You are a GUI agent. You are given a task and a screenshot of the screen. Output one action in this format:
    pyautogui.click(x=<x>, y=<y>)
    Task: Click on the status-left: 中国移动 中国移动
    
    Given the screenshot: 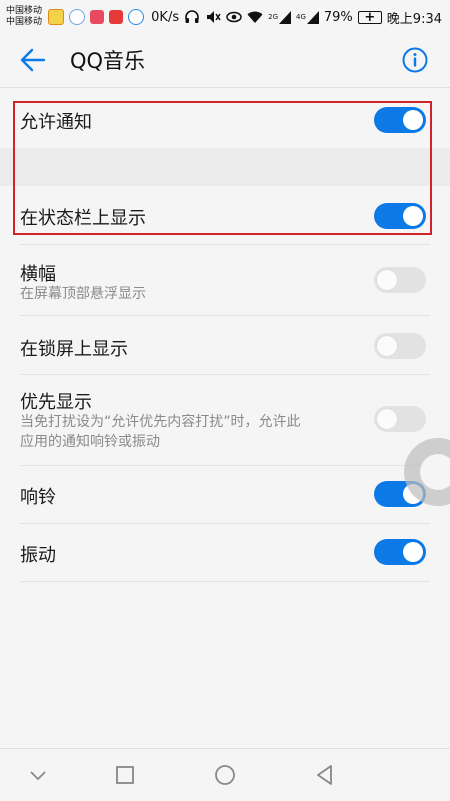 What is the action you would take?
    pyautogui.click(x=74, y=17)
    